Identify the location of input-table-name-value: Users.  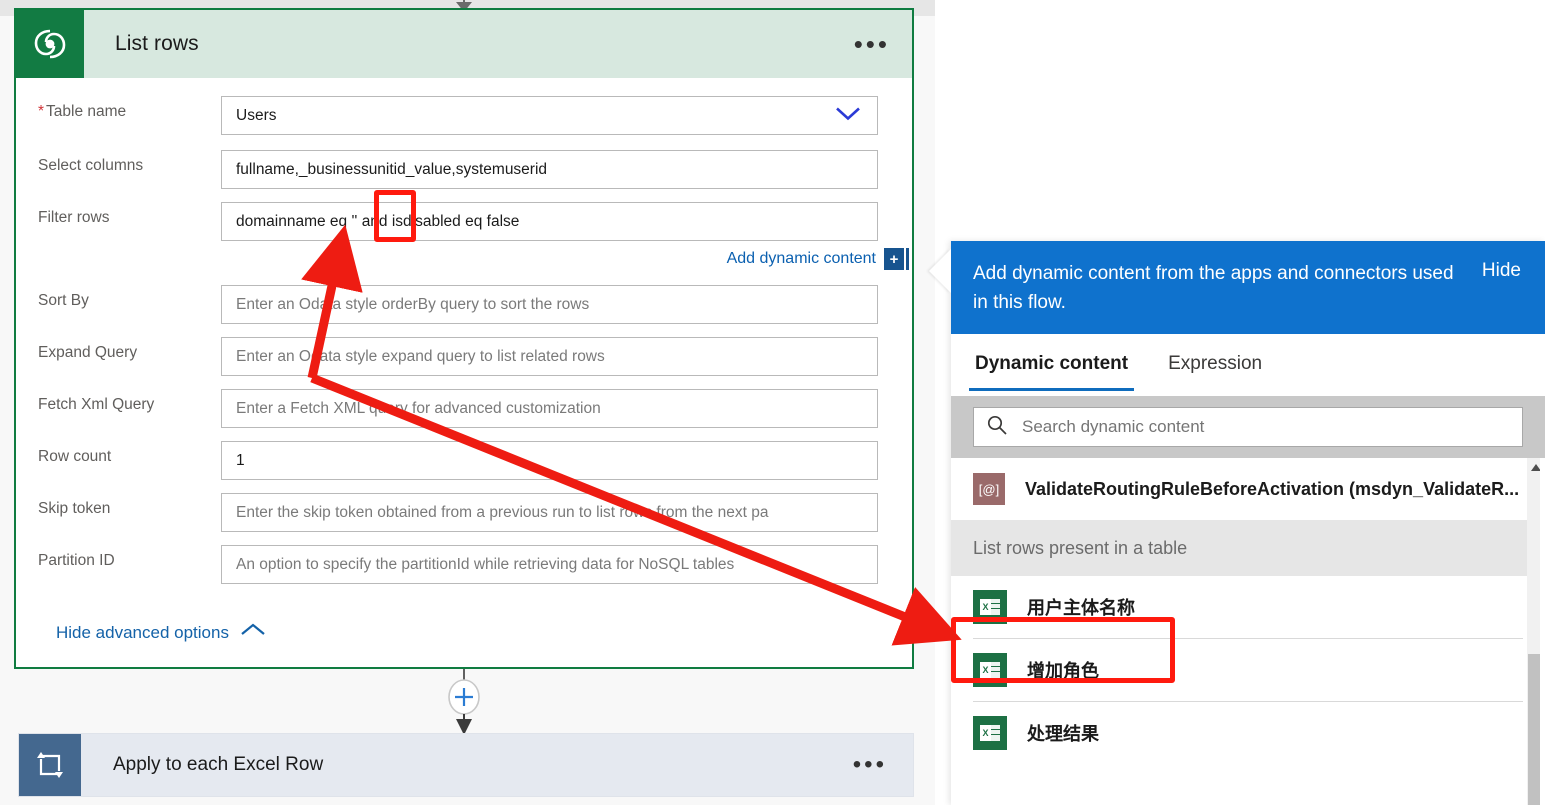
(256, 115).